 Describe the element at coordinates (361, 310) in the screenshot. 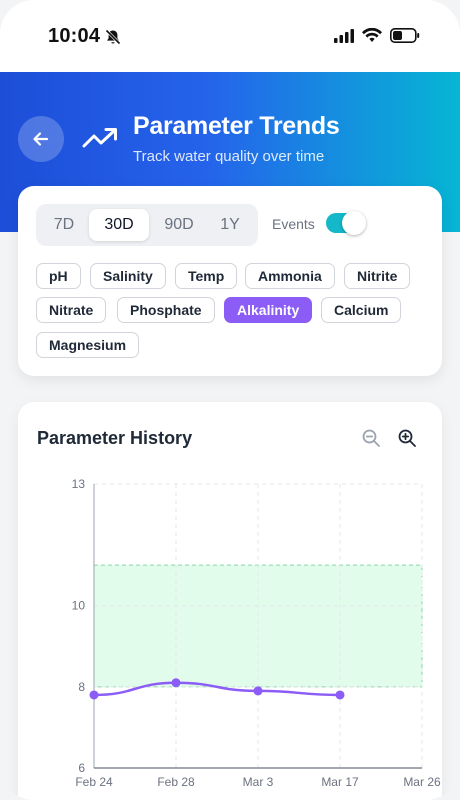

I see `chip-calcium: Calcium` at that location.